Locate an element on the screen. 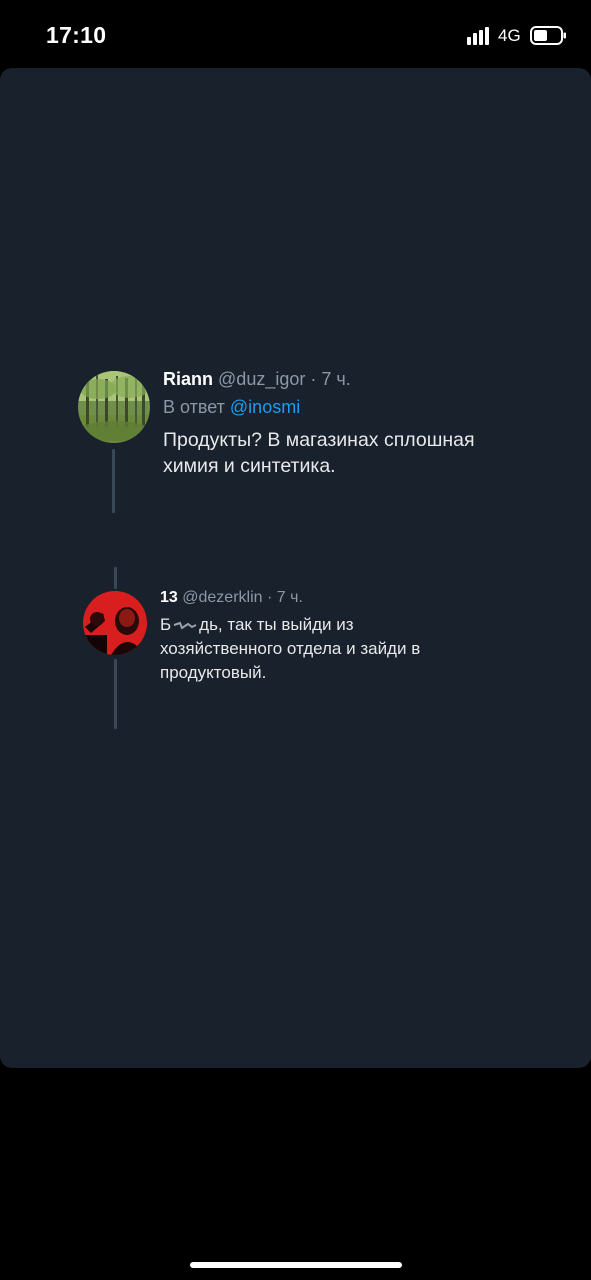 The height and width of the screenshot is (1280, 591). tweet-header: 13 @dezerklin · 7 ч. is located at coordinates (231, 598).